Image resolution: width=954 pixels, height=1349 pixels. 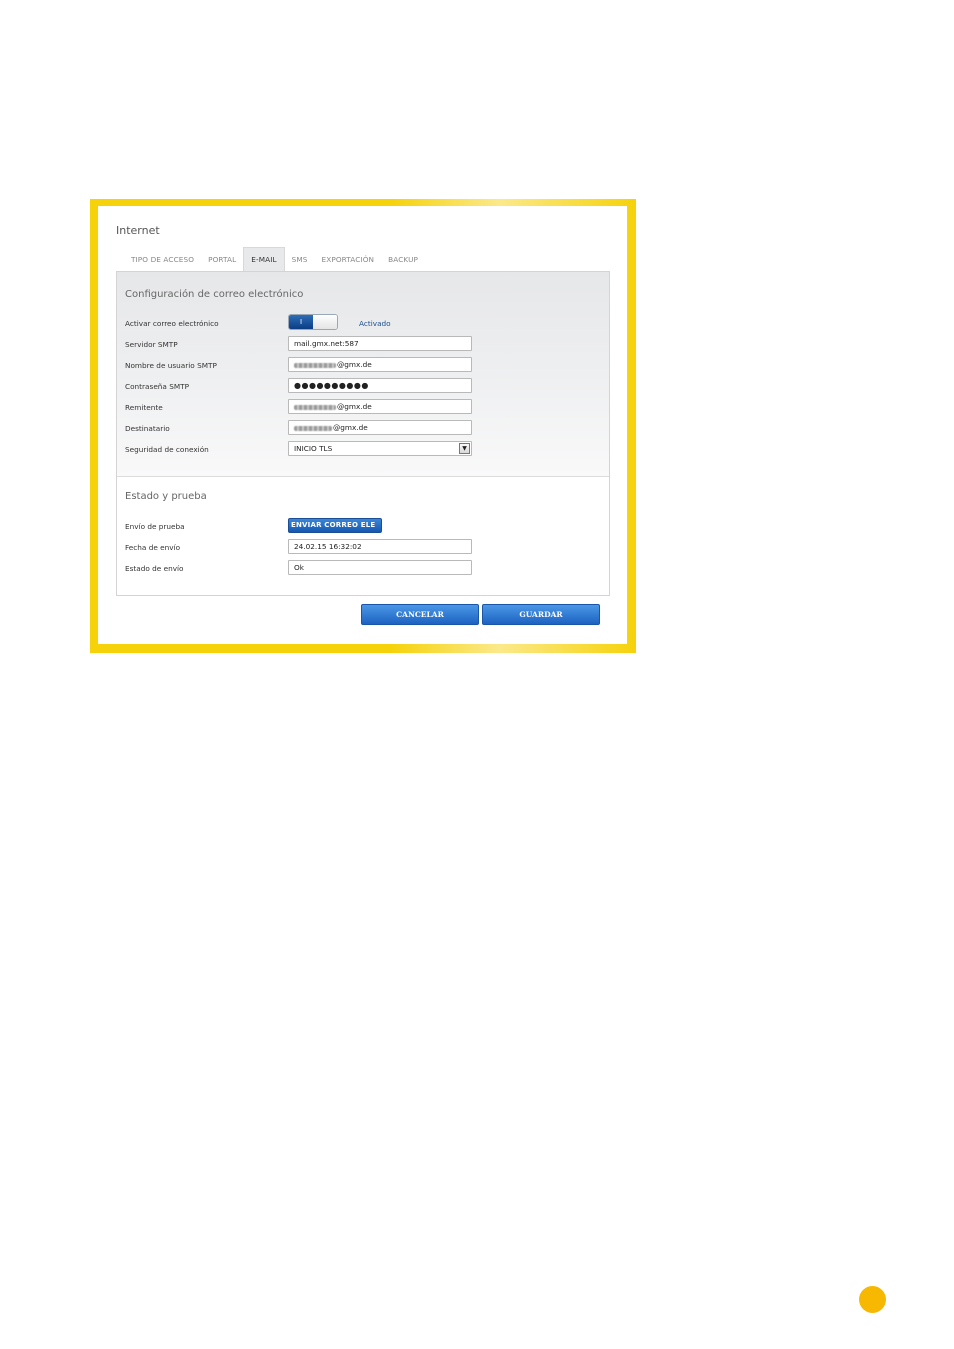 I want to click on security-label: Seguridad de conexión, so click(x=167, y=449).